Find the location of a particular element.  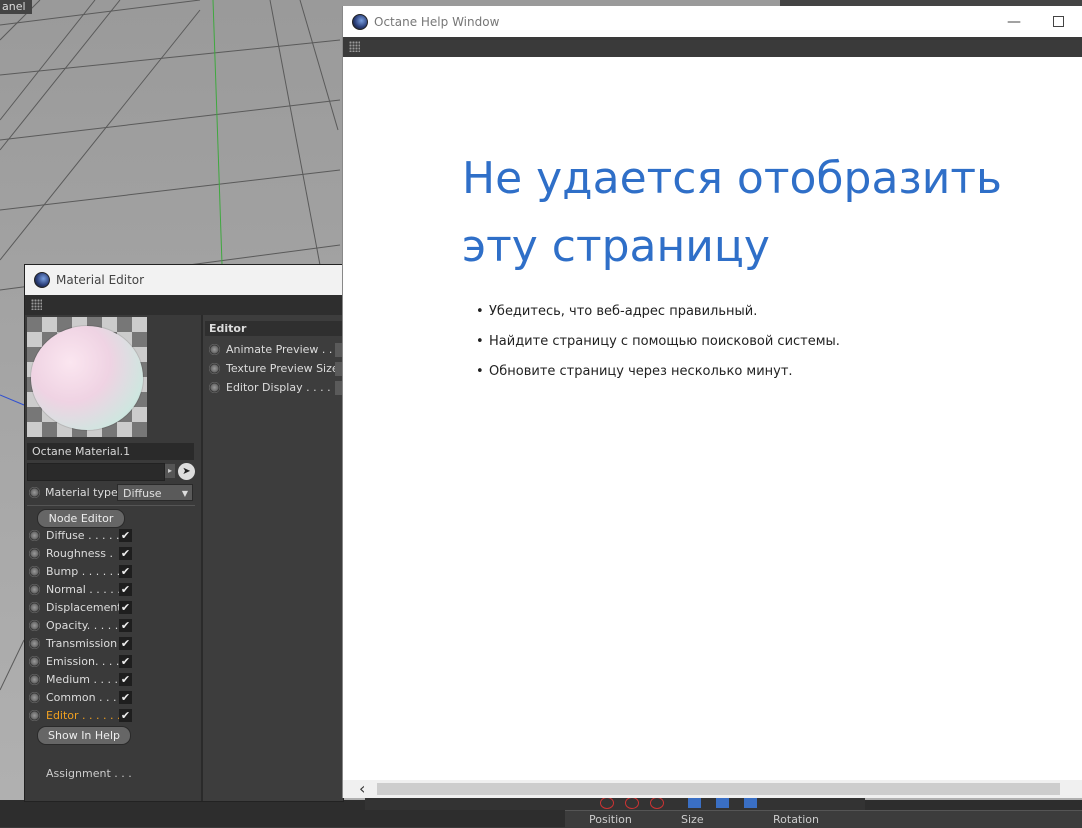

channel-row-displacement: Displacement ✔ is located at coordinates (87, 608).